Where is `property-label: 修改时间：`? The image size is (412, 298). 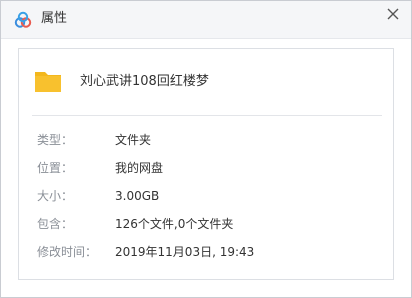
property-label: 修改时间： is located at coordinates (67, 252).